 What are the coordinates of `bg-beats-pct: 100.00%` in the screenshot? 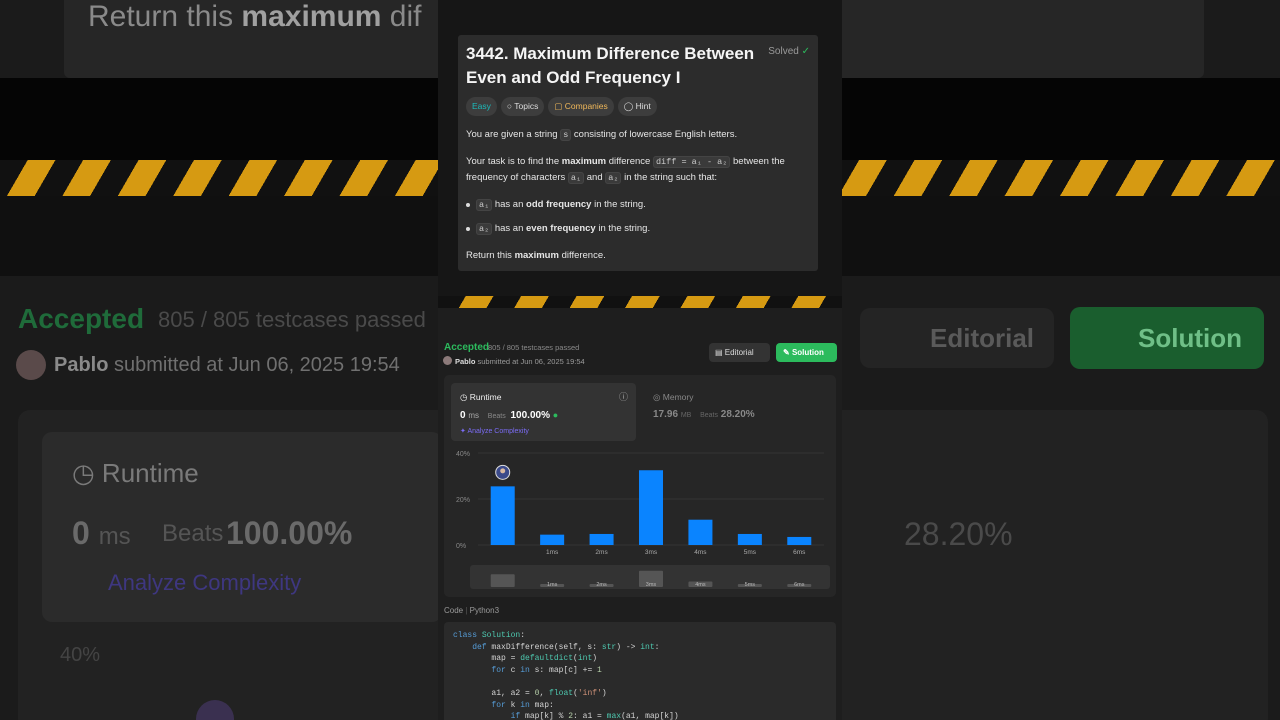 It's located at (289, 533).